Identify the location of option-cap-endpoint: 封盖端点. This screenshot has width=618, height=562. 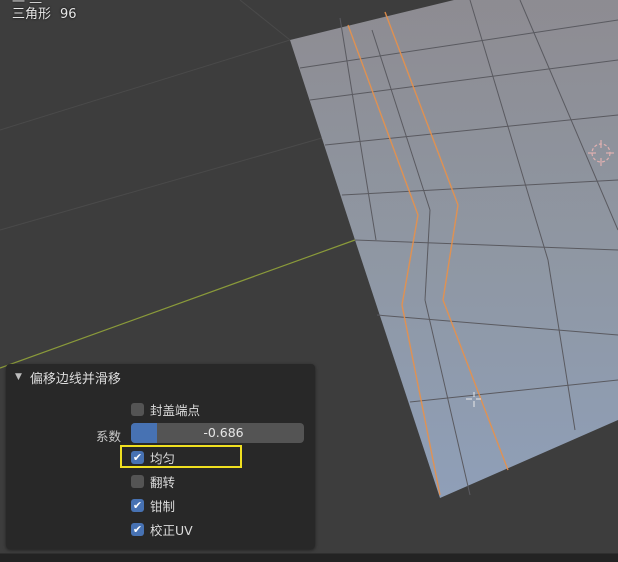
(165, 409).